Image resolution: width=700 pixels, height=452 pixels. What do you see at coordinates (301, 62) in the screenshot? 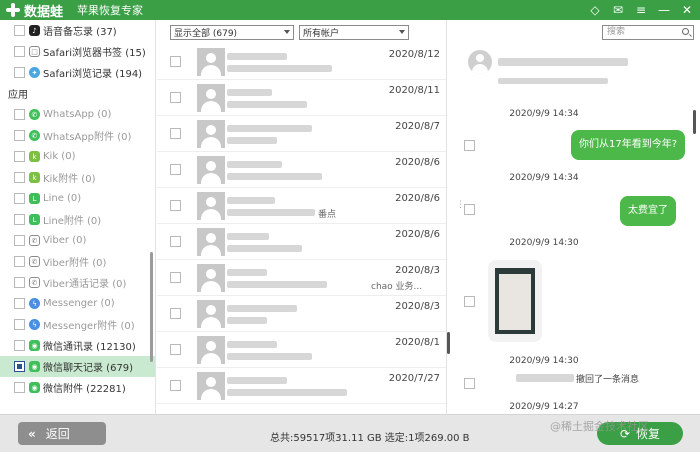
I see `list-item: 2020/8/12` at bounding box center [301, 62].